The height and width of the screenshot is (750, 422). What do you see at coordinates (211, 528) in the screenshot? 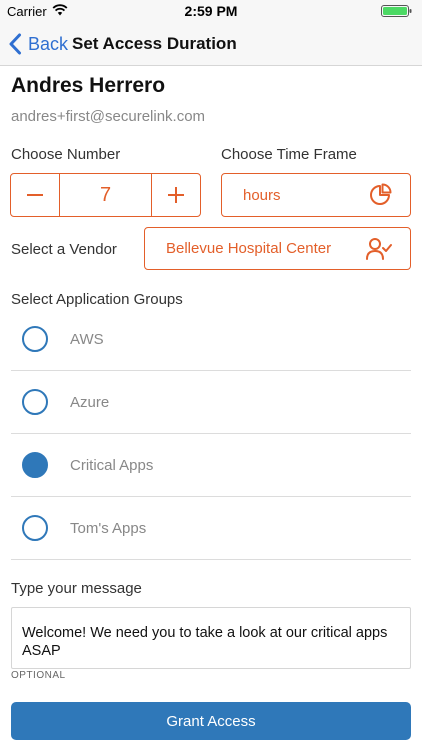
I see `group-item-toms-apps: Tom's Apps` at bounding box center [211, 528].